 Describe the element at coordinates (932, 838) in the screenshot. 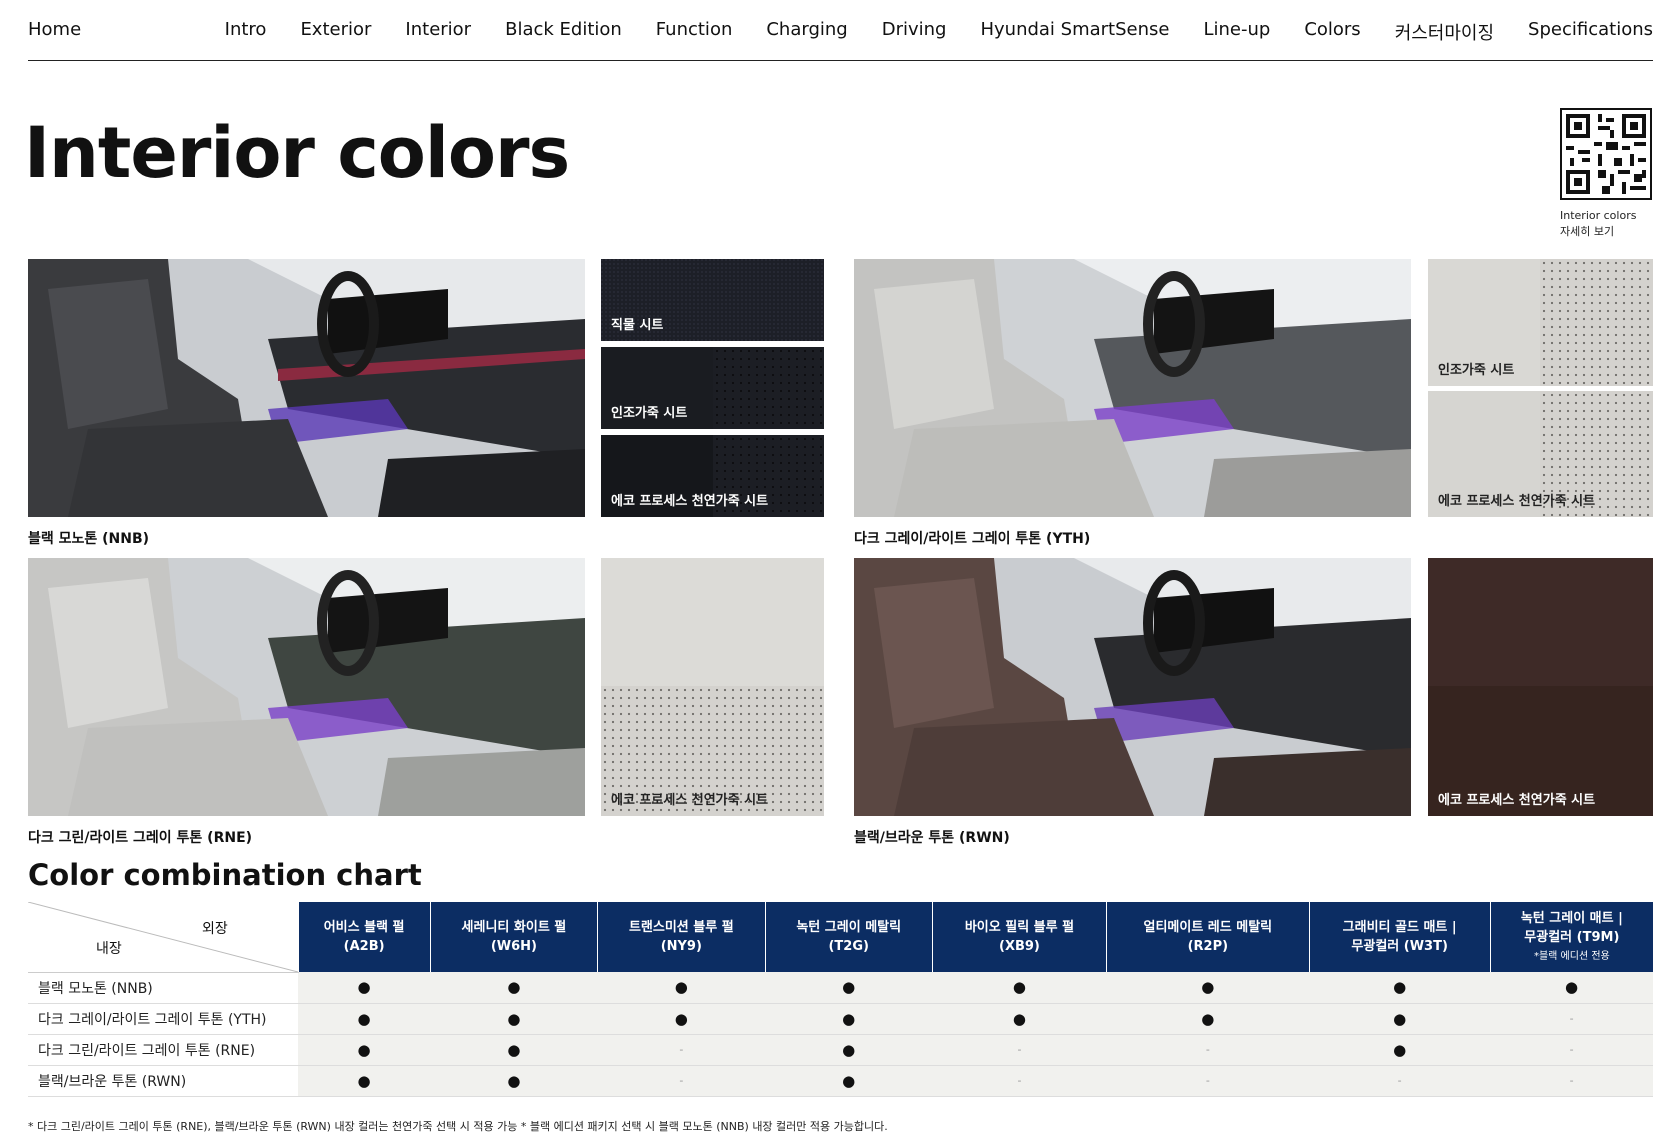

I see `caption-rwn: 블랙/브라운 투톤 (RWN)` at that location.